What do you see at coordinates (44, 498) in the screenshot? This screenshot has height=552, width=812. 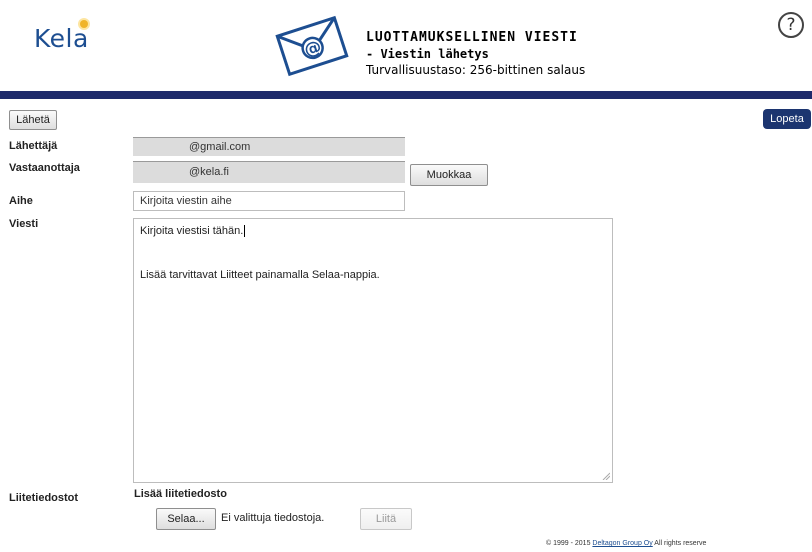 I see `attachments-label: Liitetiedostot` at bounding box center [44, 498].